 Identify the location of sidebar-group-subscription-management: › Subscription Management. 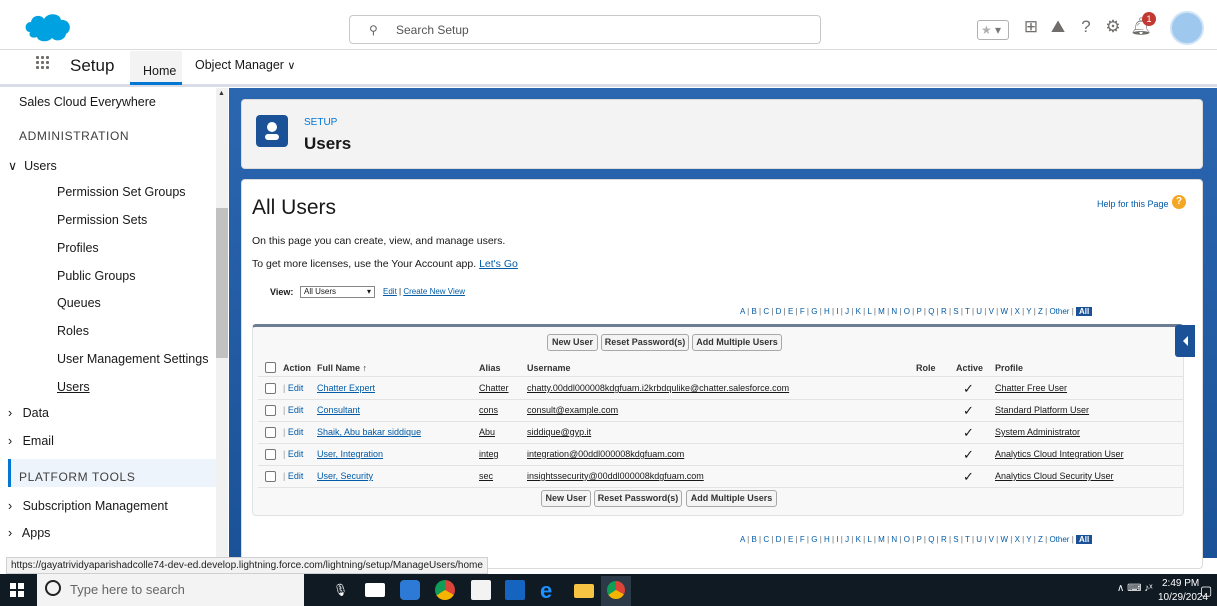
(88, 506).